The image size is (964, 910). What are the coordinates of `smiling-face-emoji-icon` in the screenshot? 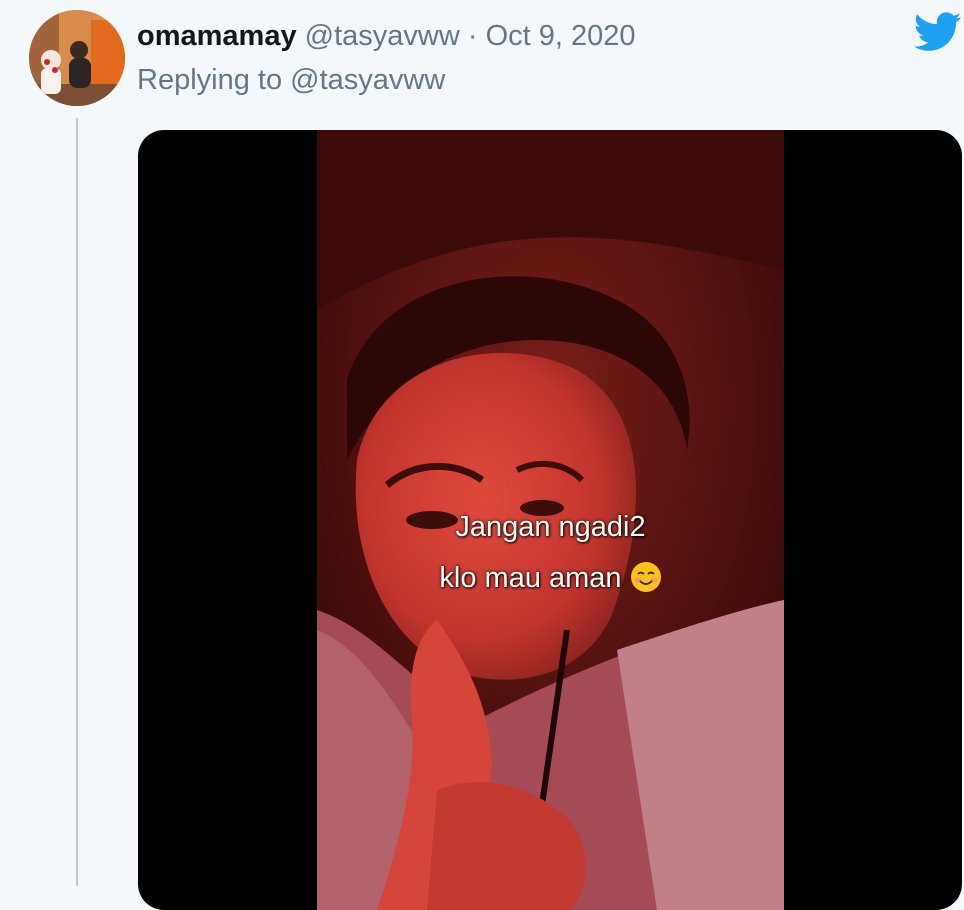 It's located at (646, 577).